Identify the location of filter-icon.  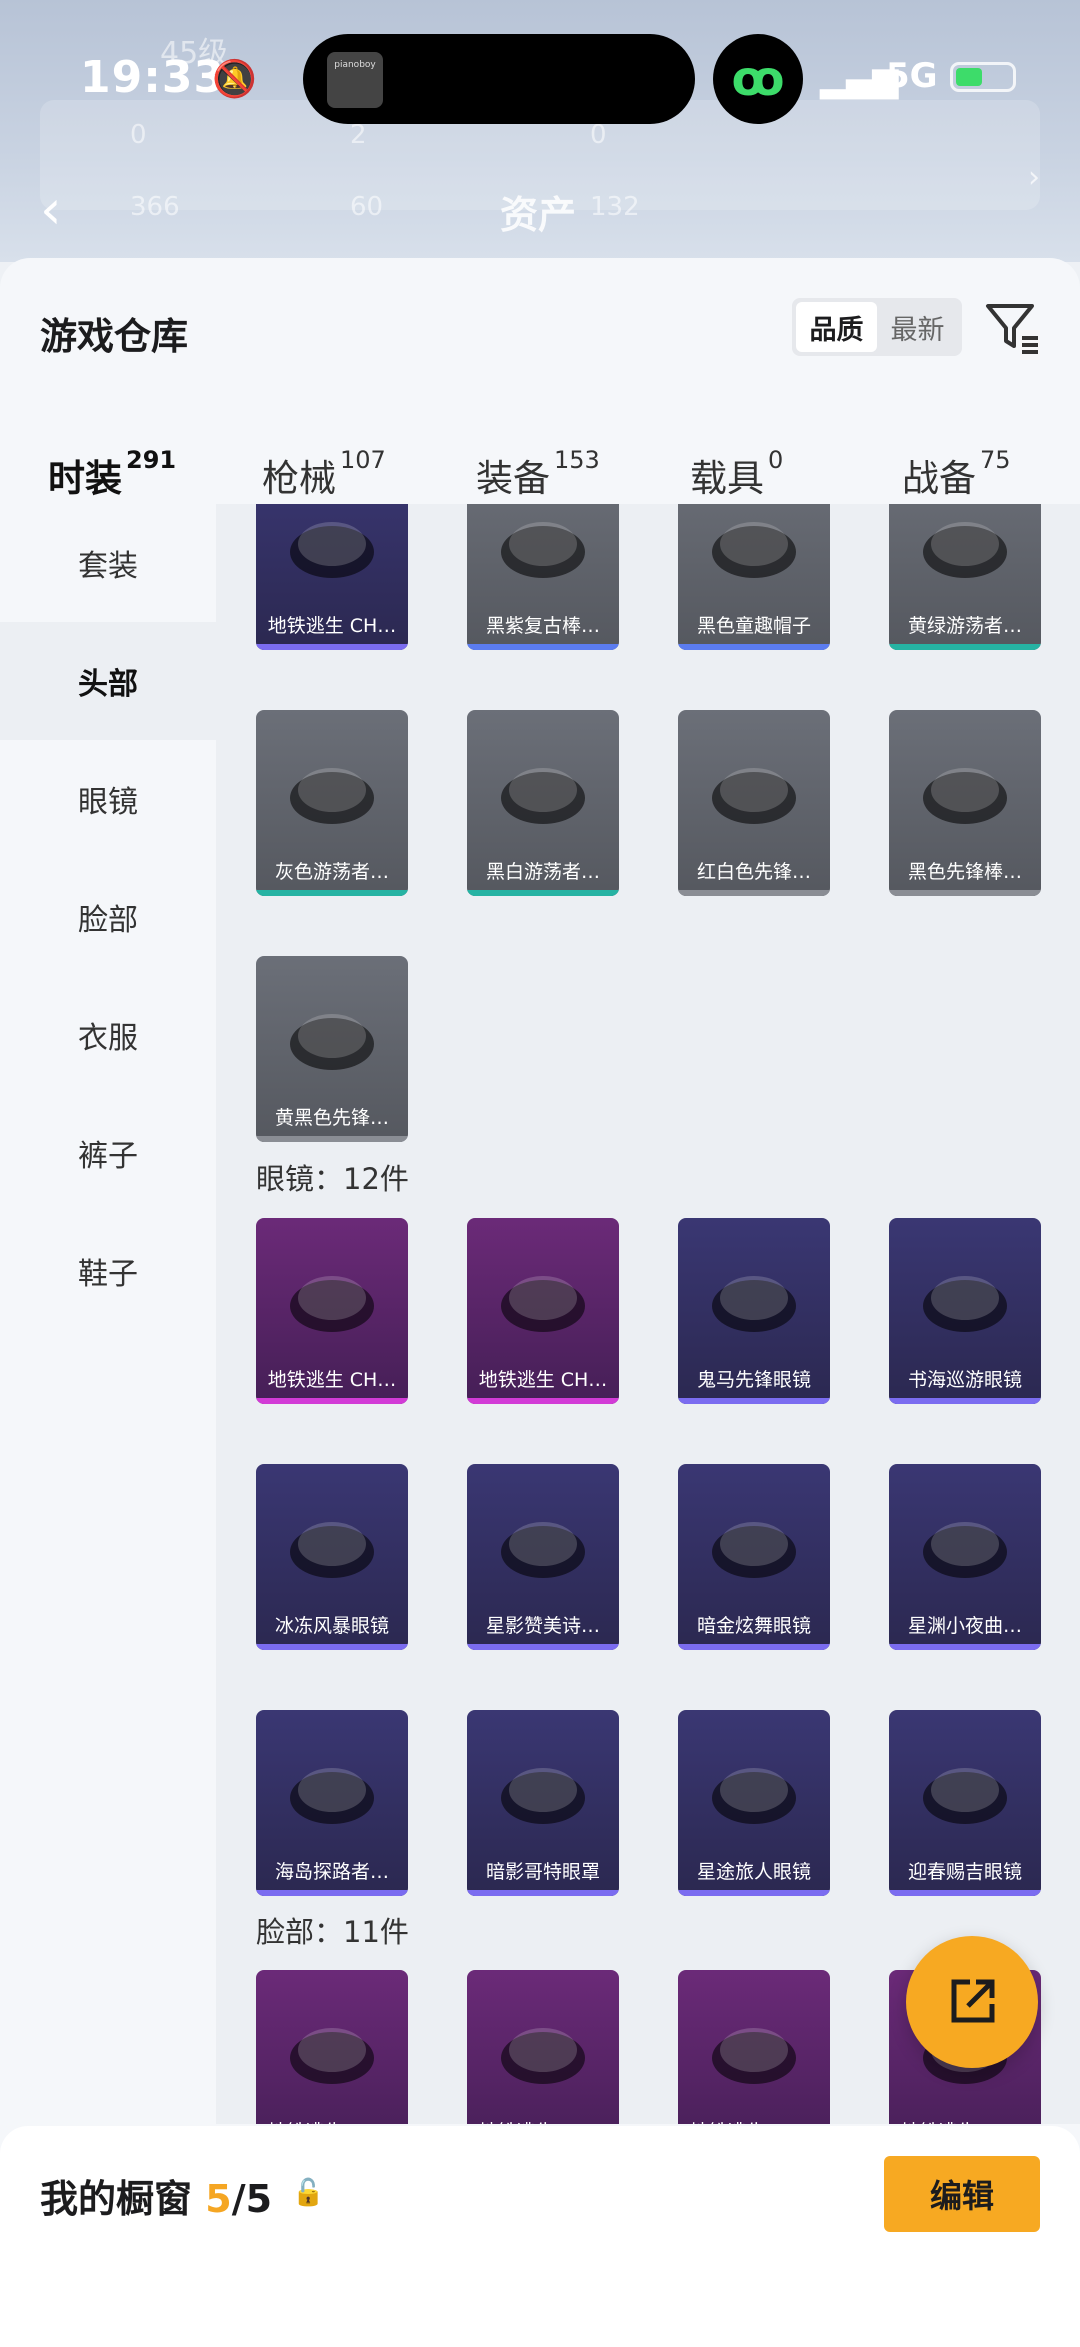
(1012, 328).